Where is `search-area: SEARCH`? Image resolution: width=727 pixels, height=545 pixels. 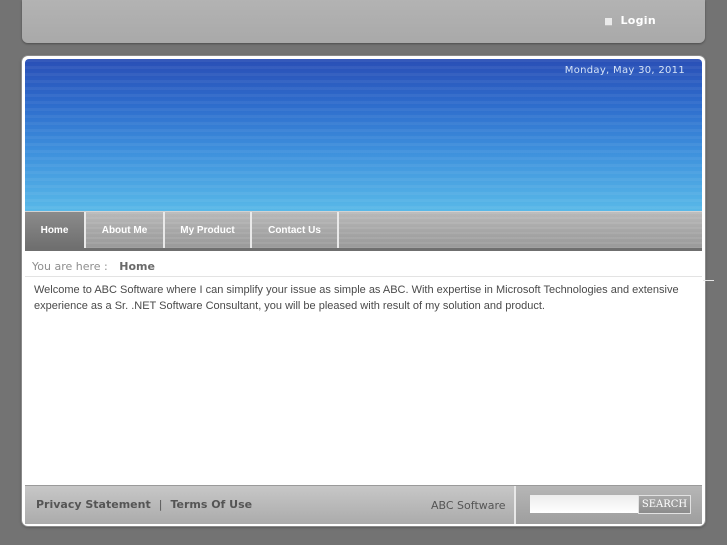
search-area: SEARCH is located at coordinates (609, 505).